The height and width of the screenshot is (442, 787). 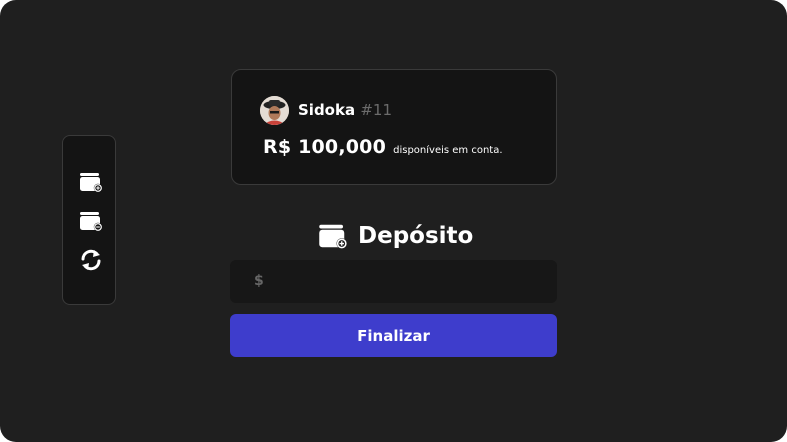 What do you see at coordinates (259, 281) in the screenshot?
I see `currency-symbol: $` at bounding box center [259, 281].